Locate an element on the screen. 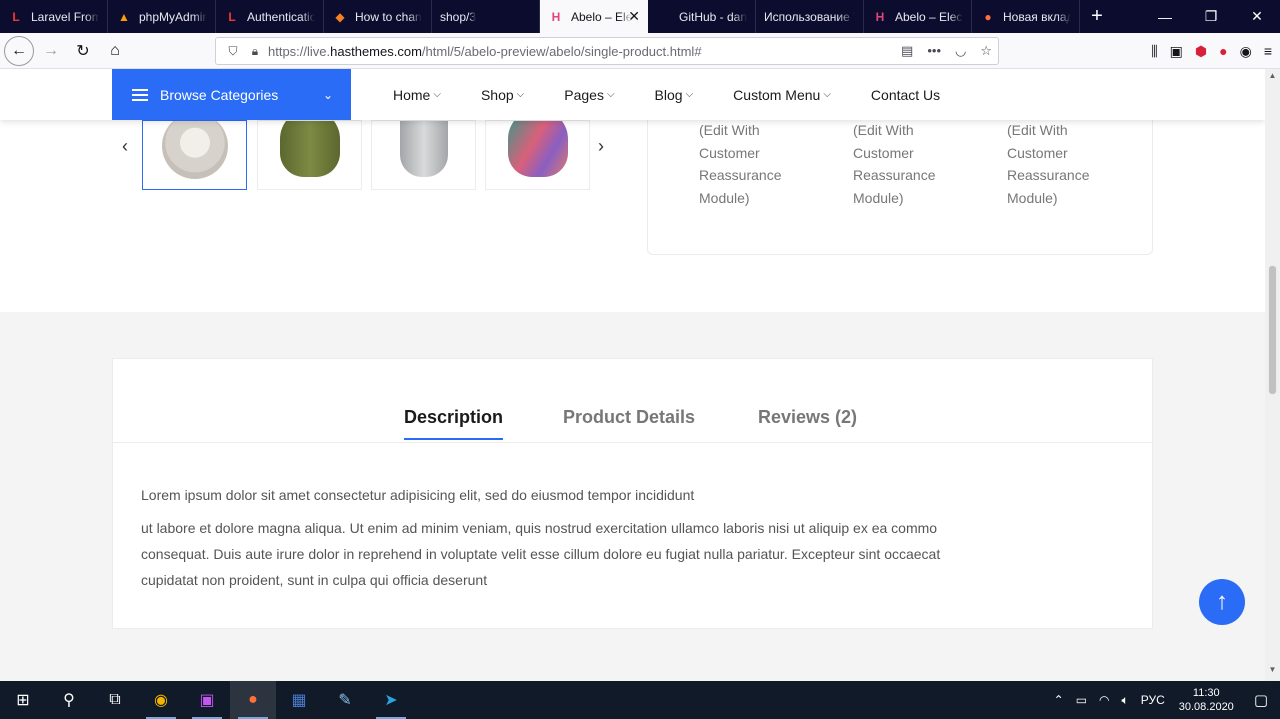 Image resolution: width=1280 pixels, height=719 pixels. menu-item-contact-us: Contact Us is located at coordinates (905, 95).